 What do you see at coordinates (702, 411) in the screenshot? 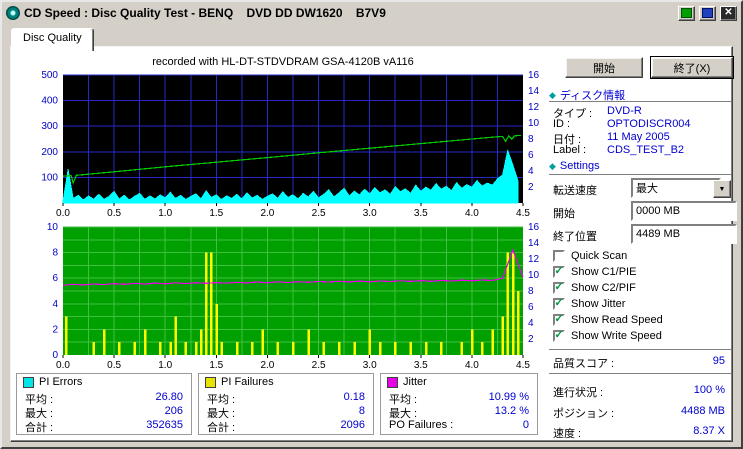
I see `position-value: 4488 MB` at bounding box center [702, 411].